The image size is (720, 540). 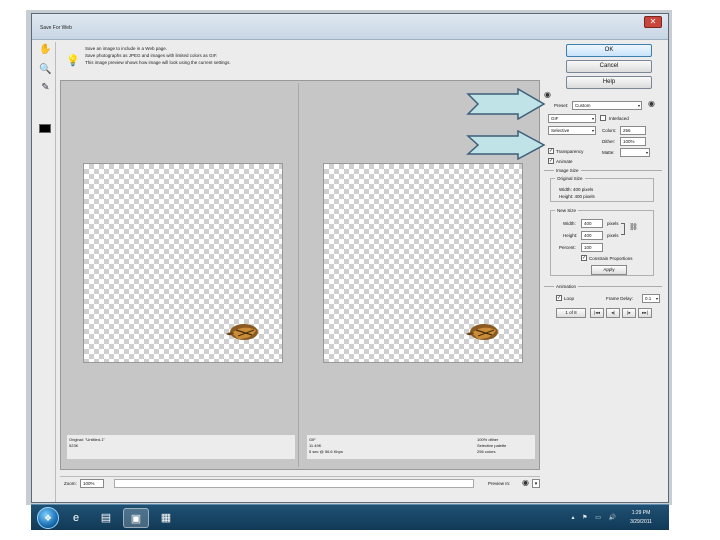 I want to click on percent-label: Percent:, so click(x=567, y=247).